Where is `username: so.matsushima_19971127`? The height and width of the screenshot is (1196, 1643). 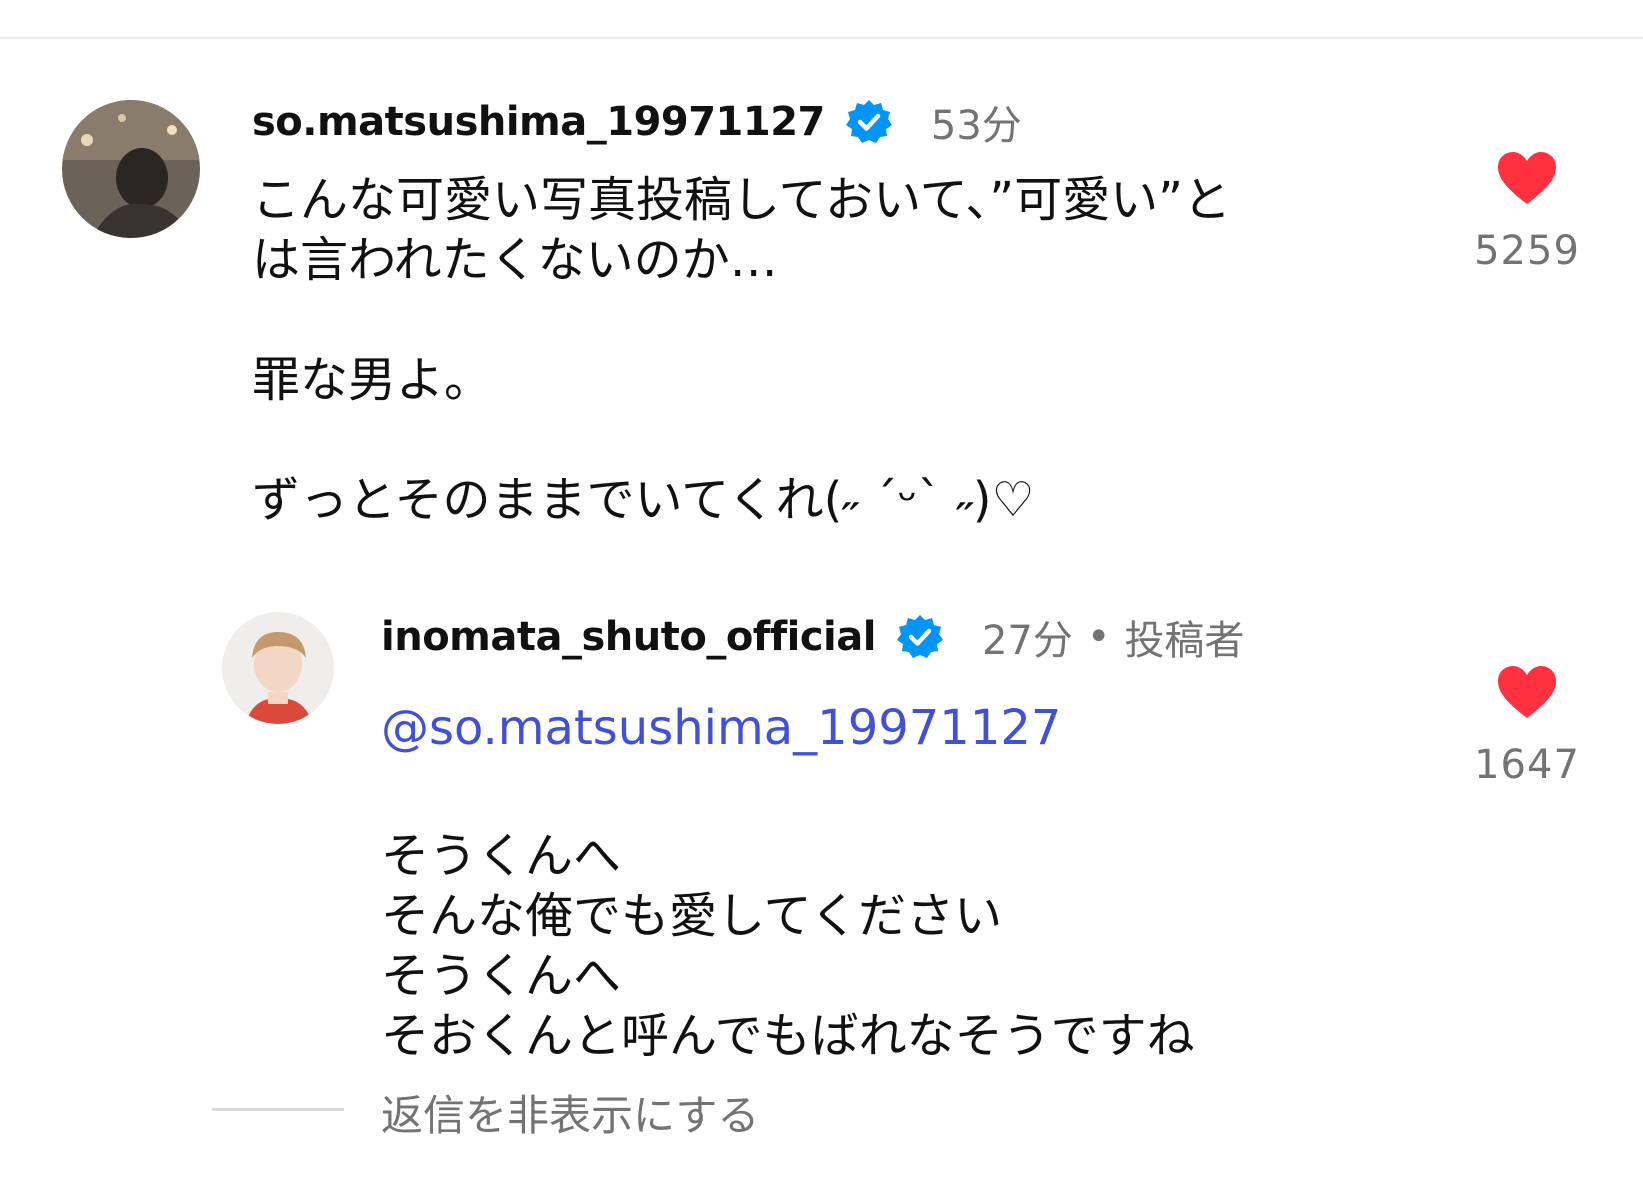 username: so.matsushima_19971127 is located at coordinates (538, 122).